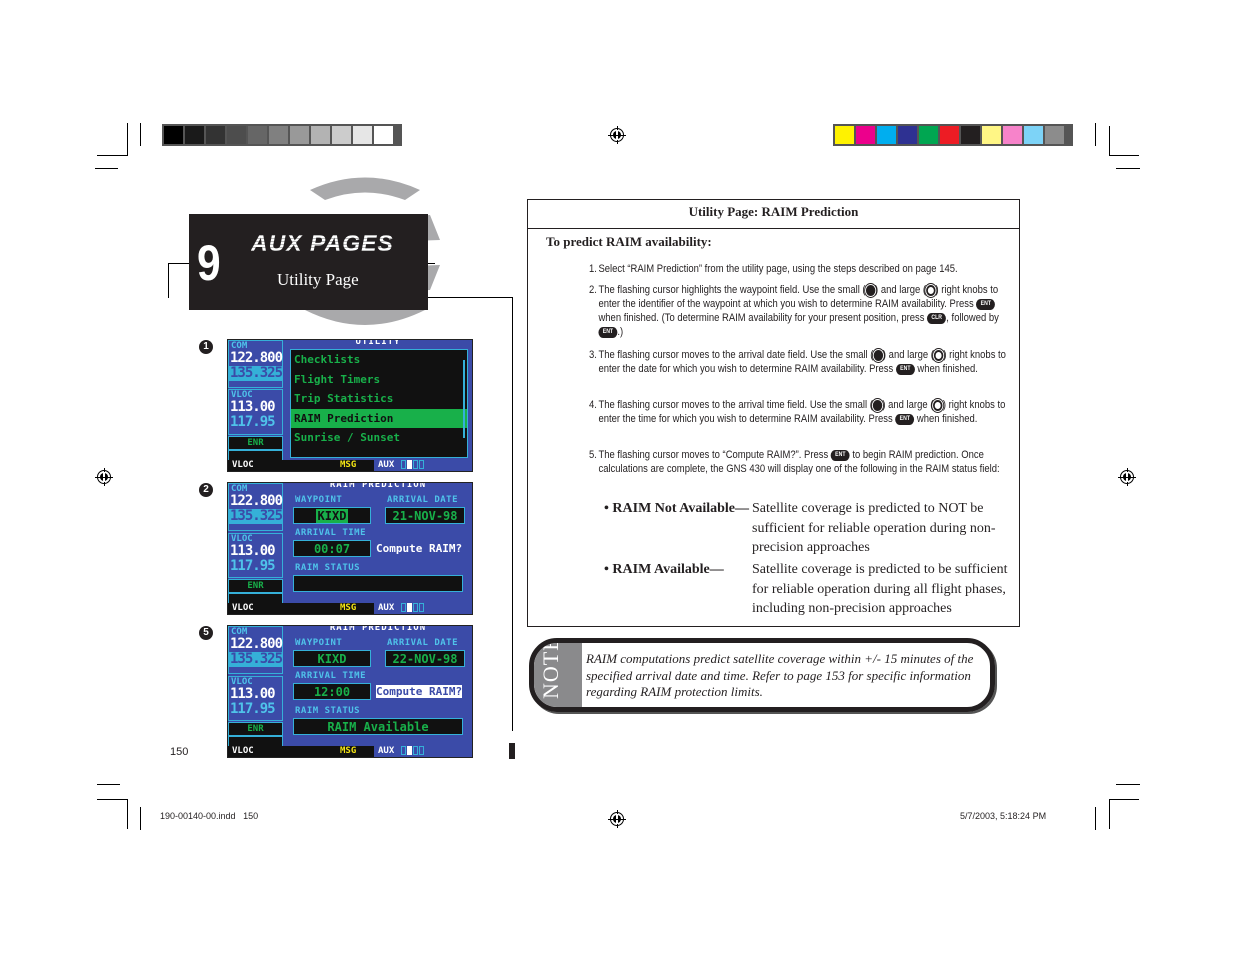 The image size is (1235, 954). Describe the element at coordinates (206, 347) in the screenshot. I see `step-marker: 1` at that location.